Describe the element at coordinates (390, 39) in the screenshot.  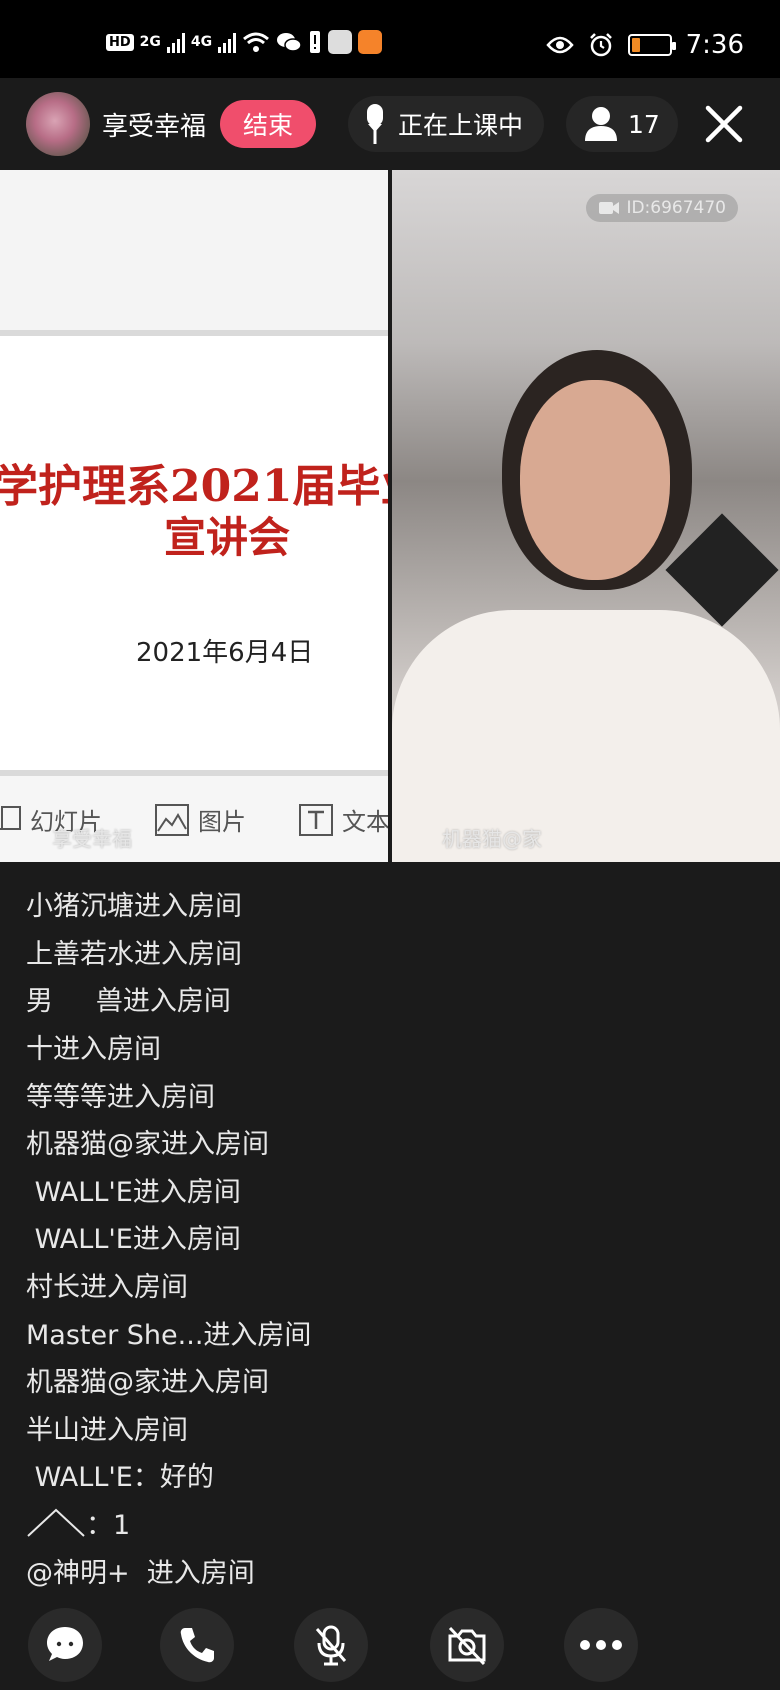
I see `status-bar: HD 2G 4G 7:36` at that location.